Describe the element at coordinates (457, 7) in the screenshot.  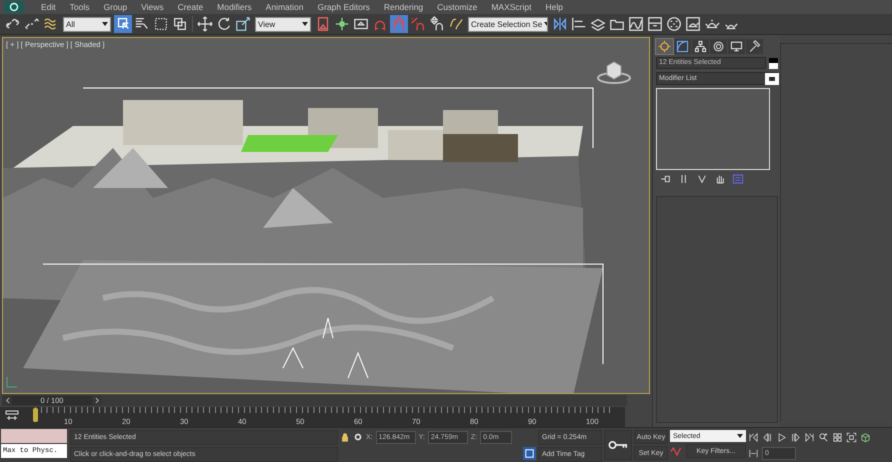
I see `menu-item: Customize` at that location.